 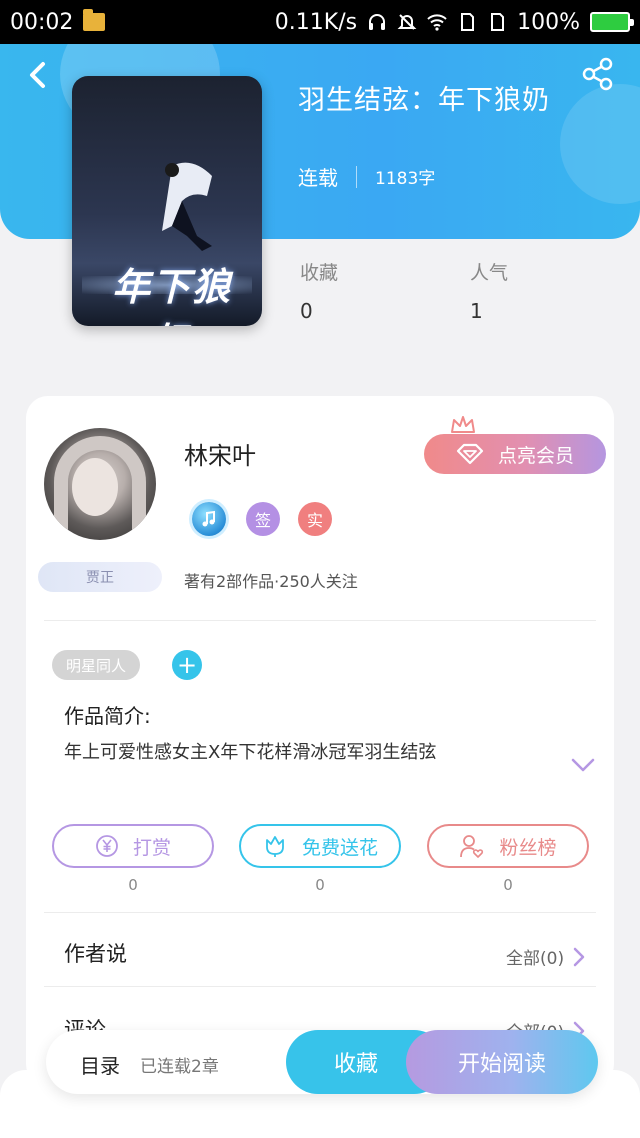 What do you see at coordinates (356, 176) in the screenshot?
I see `meta-divider` at bounding box center [356, 176].